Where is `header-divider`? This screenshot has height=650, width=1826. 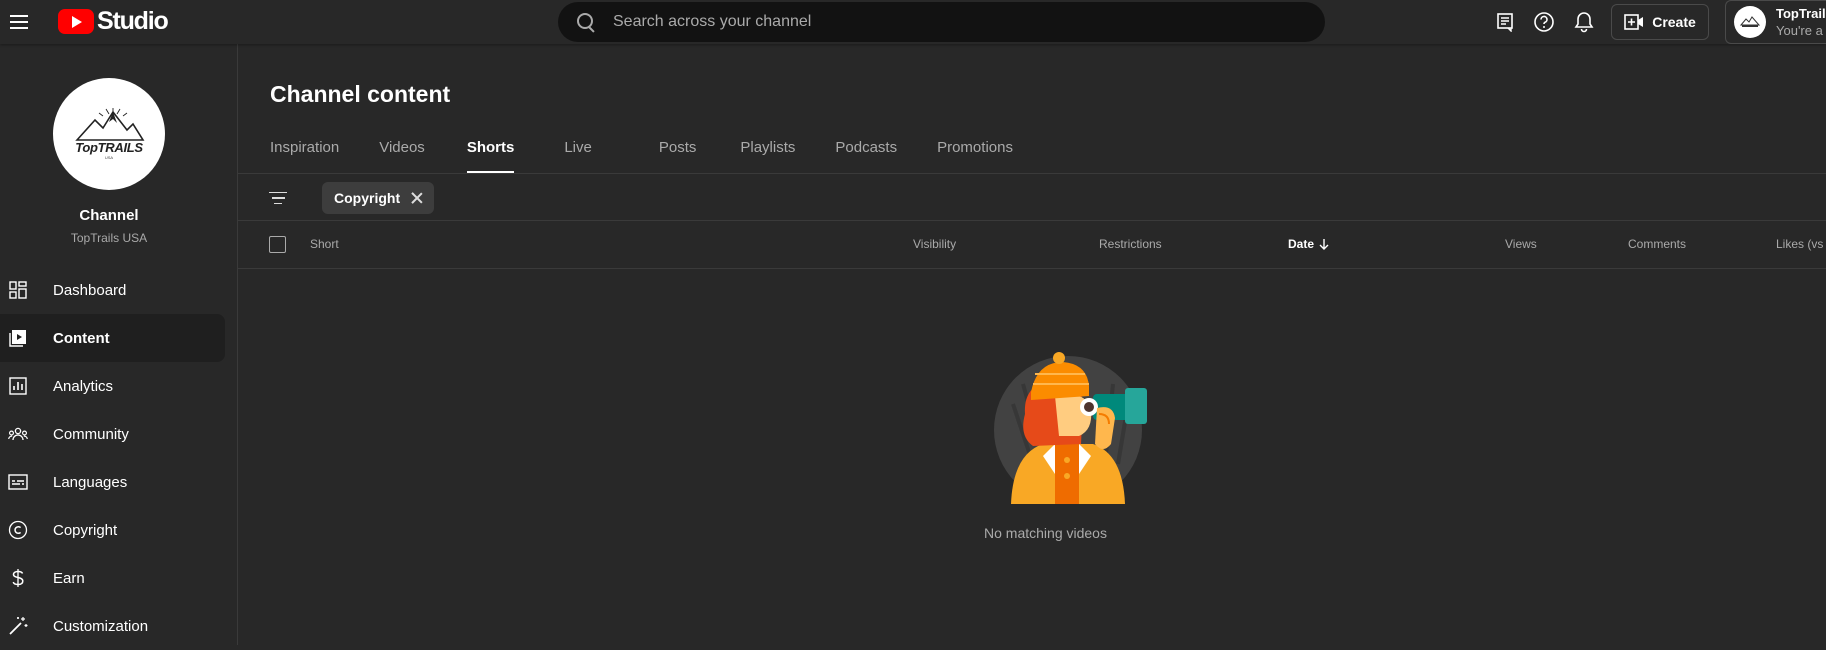
header-divider is located at coordinates (1032, 268).